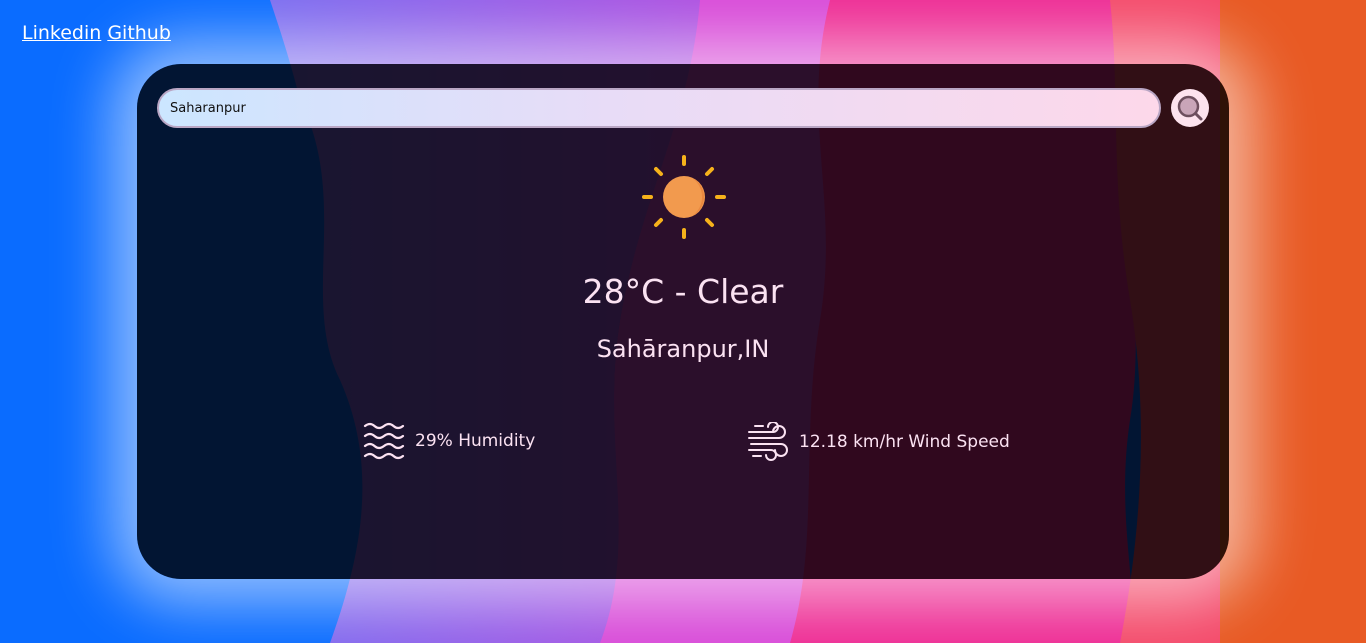  I want to click on search-button, so click(1190, 108).